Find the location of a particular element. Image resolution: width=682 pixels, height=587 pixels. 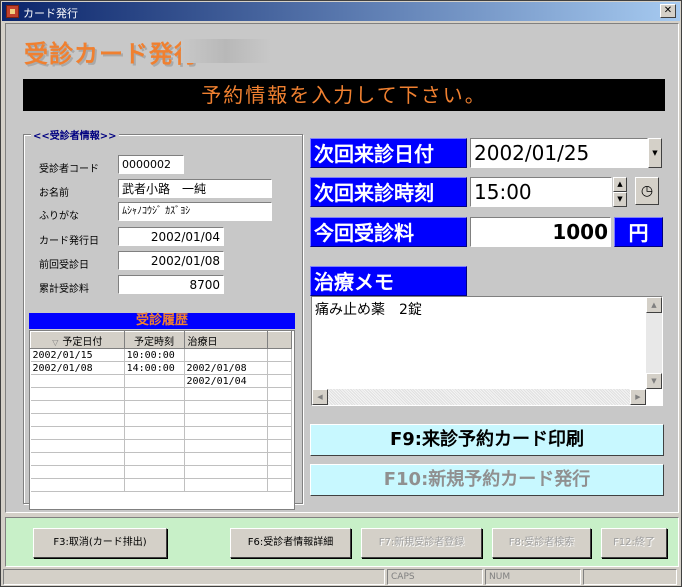

history-cell: 2002/01/04 is located at coordinates (226, 381).